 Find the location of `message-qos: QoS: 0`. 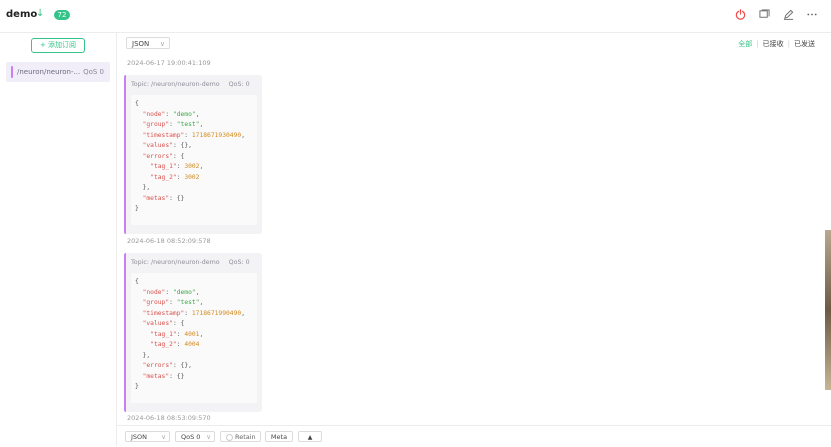

message-qos: QoS: 0 is located at coordinates (239, 84).